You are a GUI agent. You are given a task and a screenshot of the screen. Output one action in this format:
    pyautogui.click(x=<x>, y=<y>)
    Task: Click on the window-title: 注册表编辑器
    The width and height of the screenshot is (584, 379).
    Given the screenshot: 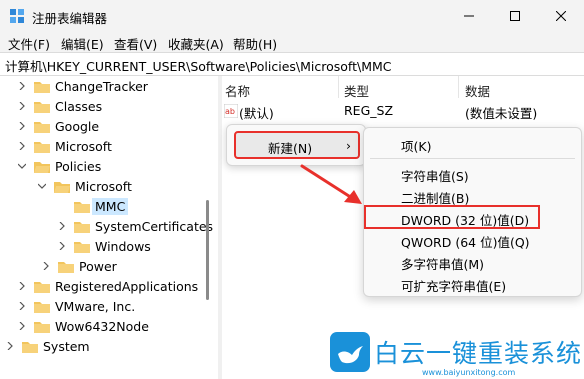 What is the action you would take?
    pyautogui.click(x=70, y=18)
    